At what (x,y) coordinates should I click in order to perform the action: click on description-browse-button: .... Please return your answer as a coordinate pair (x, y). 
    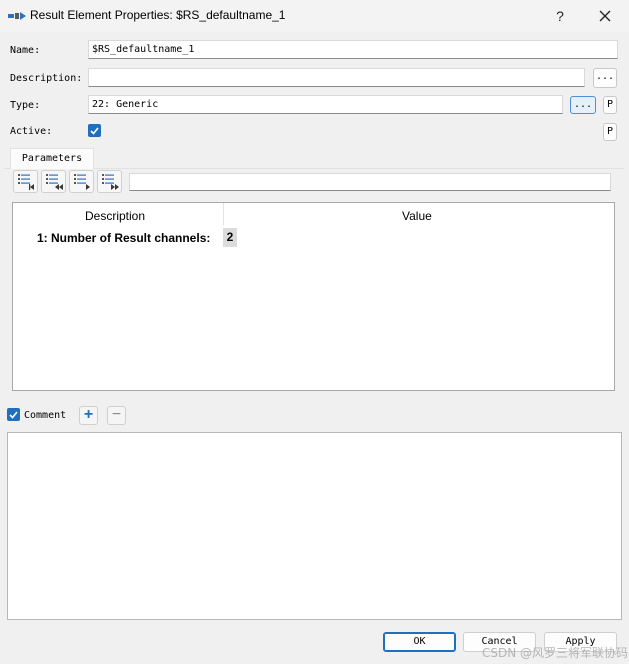
    Looking at the image, I should click on (605, 78).